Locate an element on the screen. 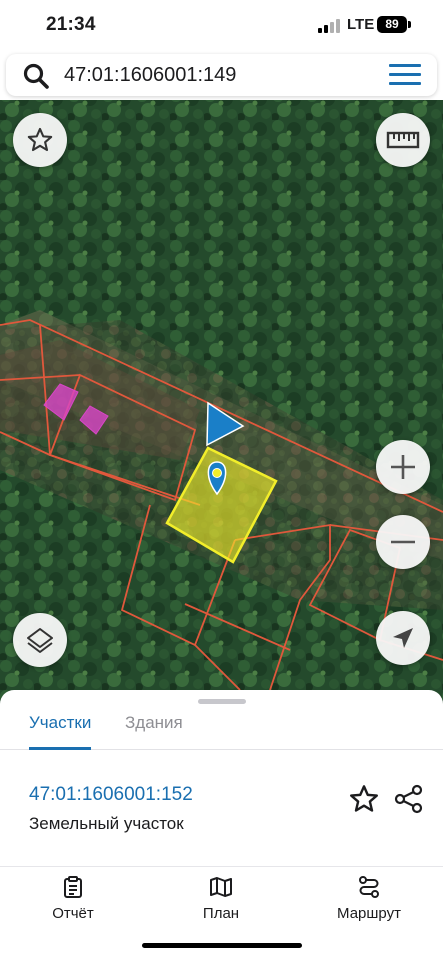  zoom-out-button is located at coordinates (403, 542).